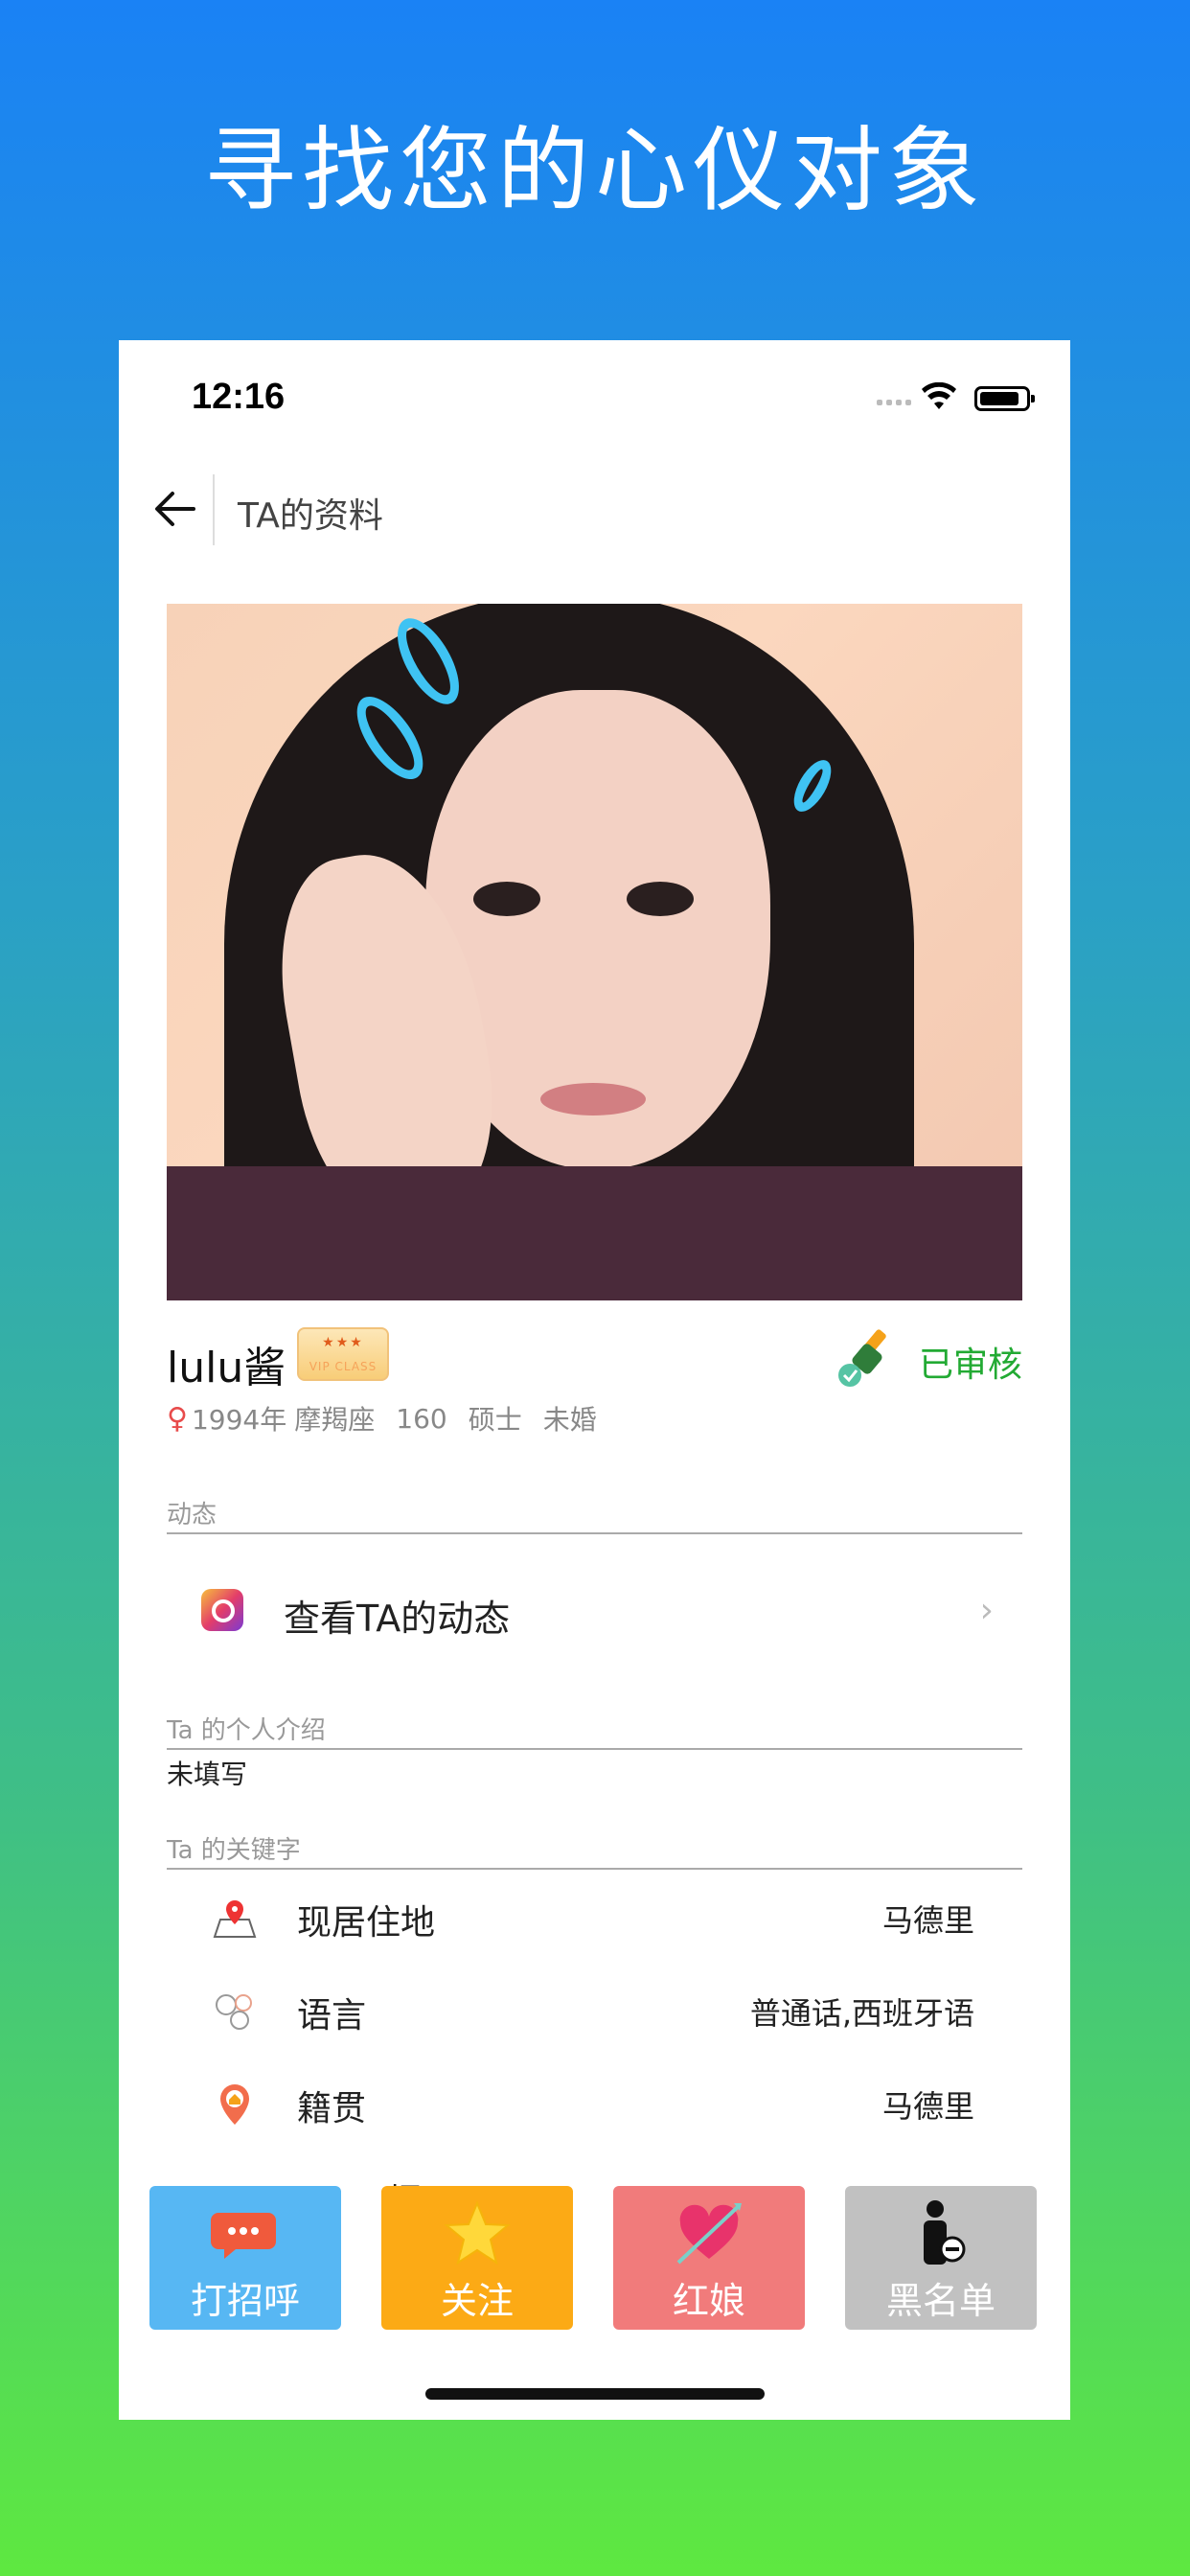 This screenshot has width=1190, height=2576. What do you see at coordinates (332, 2108) in the screenshot?
I see `keyword-label: 籍贯` at bounding box center [332, 2108].